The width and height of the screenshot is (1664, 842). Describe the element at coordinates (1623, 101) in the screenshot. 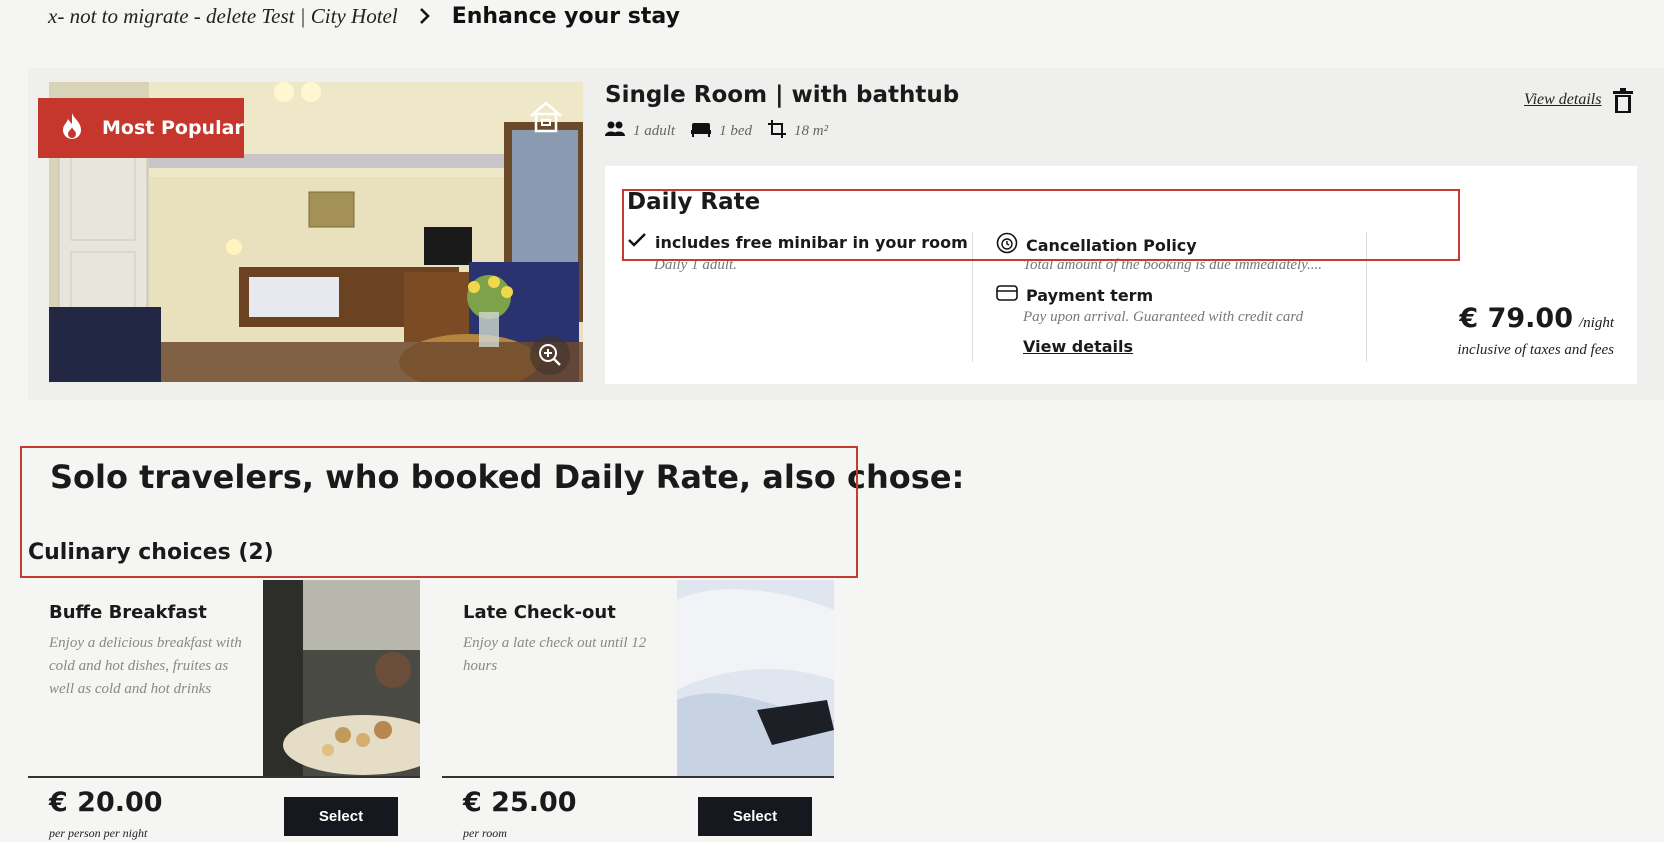

I see `trash-icon` at that location.